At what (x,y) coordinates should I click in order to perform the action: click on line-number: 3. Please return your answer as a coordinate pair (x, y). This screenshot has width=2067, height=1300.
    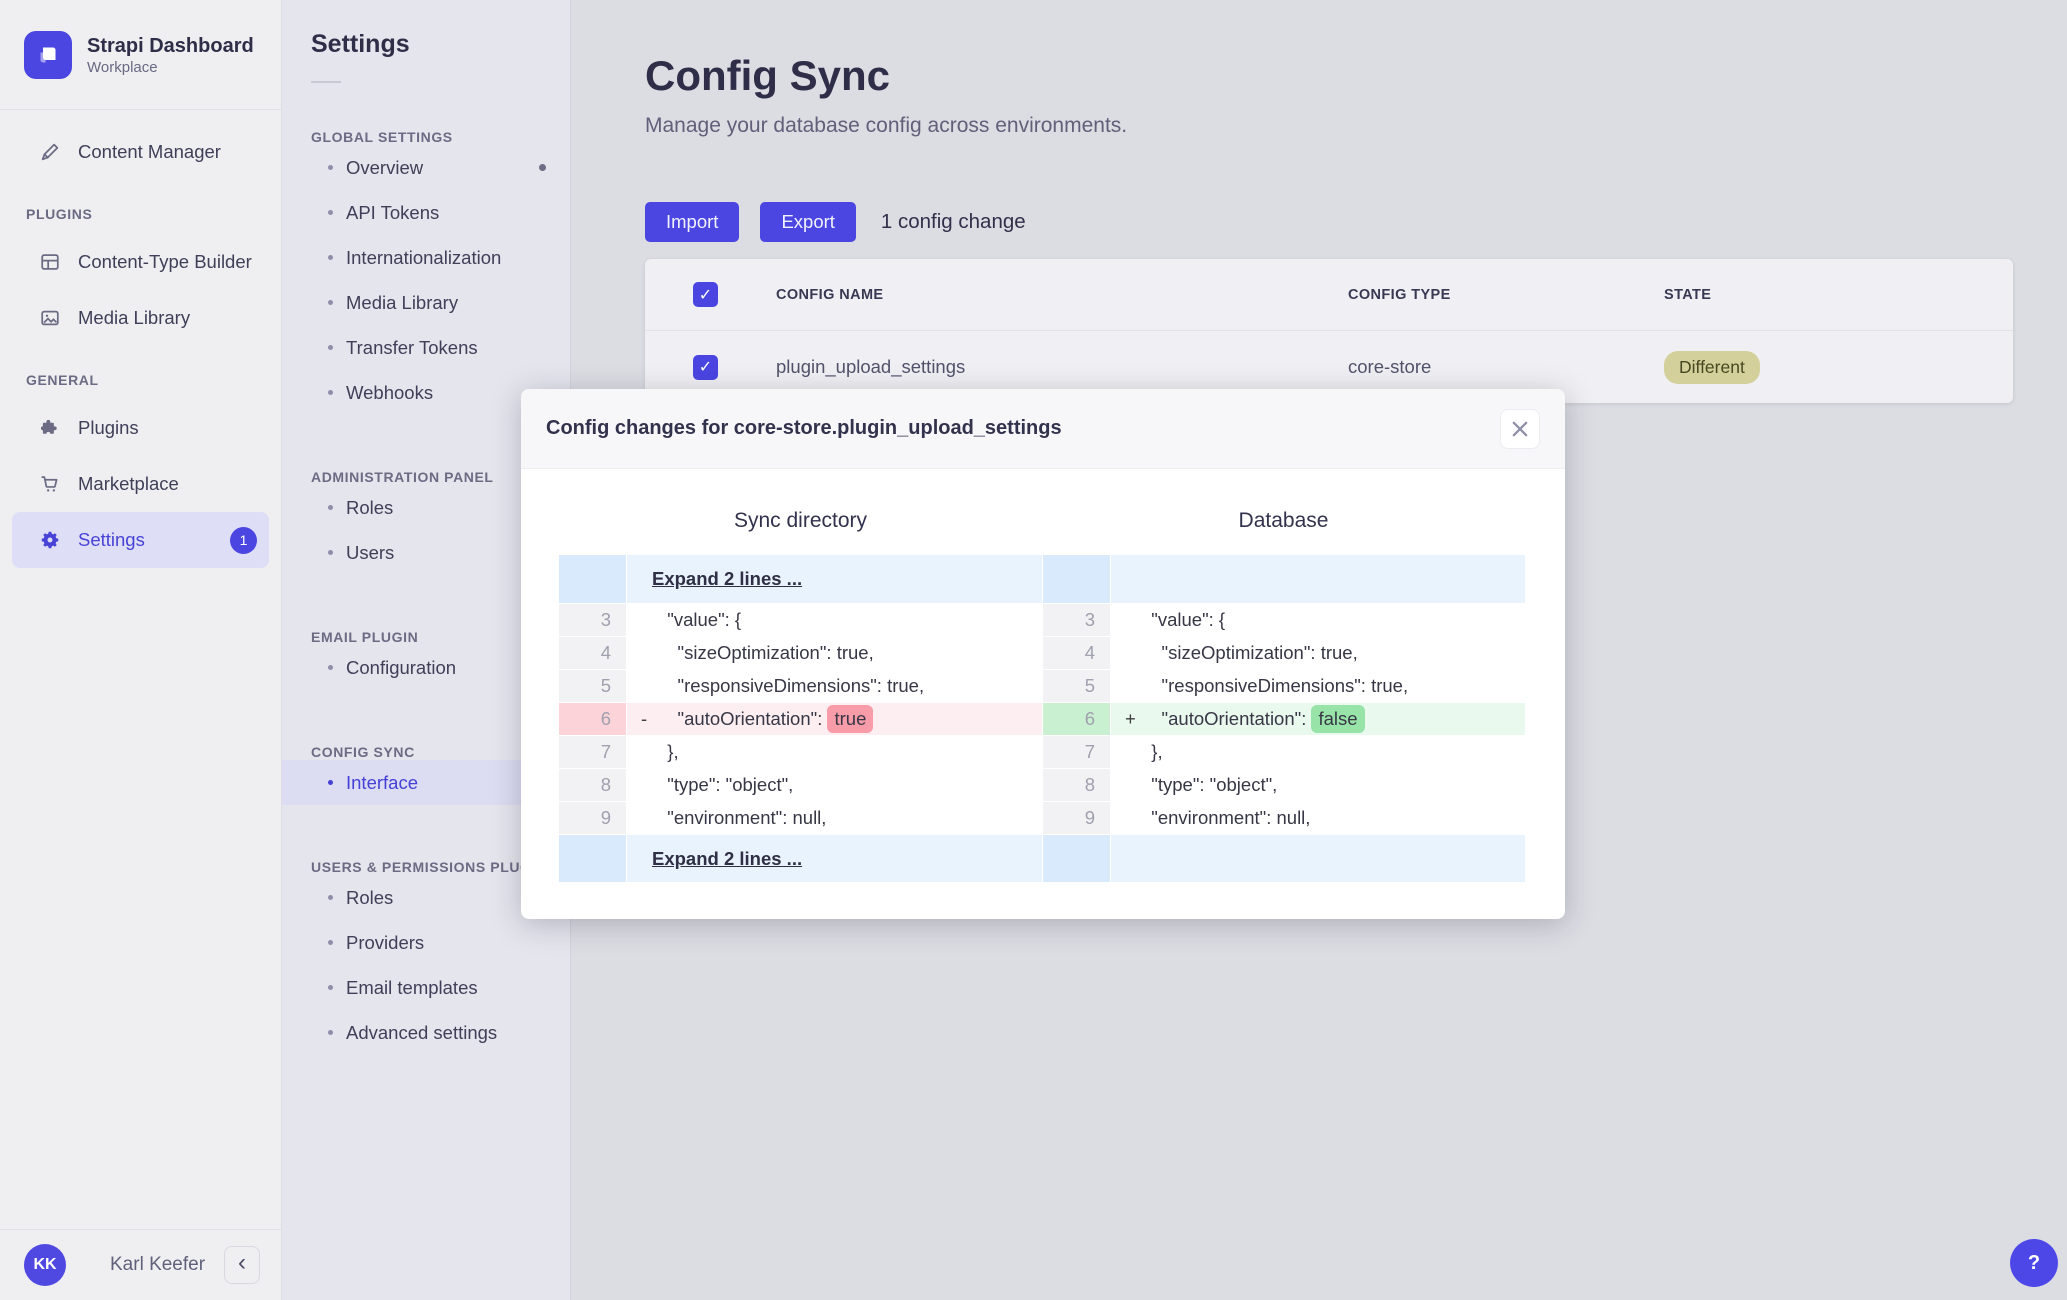
    Looking at the image, I should click on (1077, 620).